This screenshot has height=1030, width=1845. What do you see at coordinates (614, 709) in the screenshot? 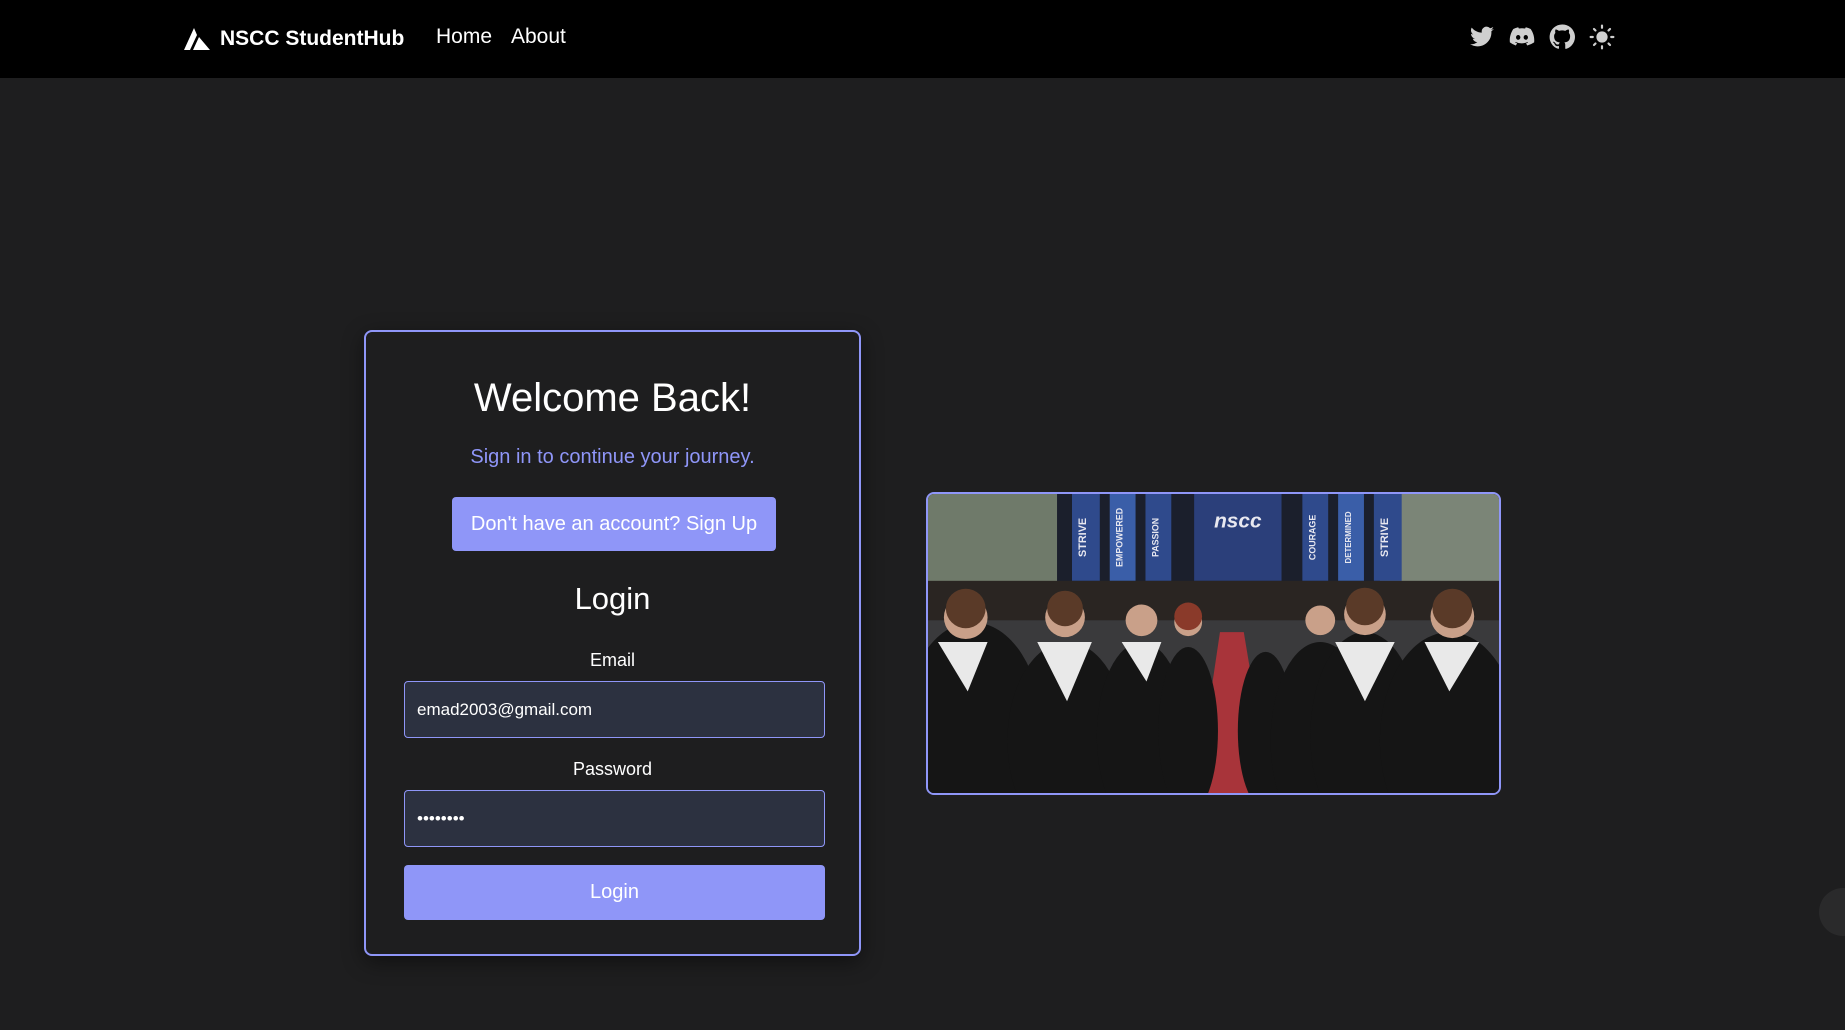
I see `email-field` at bounding box center [614, 709].